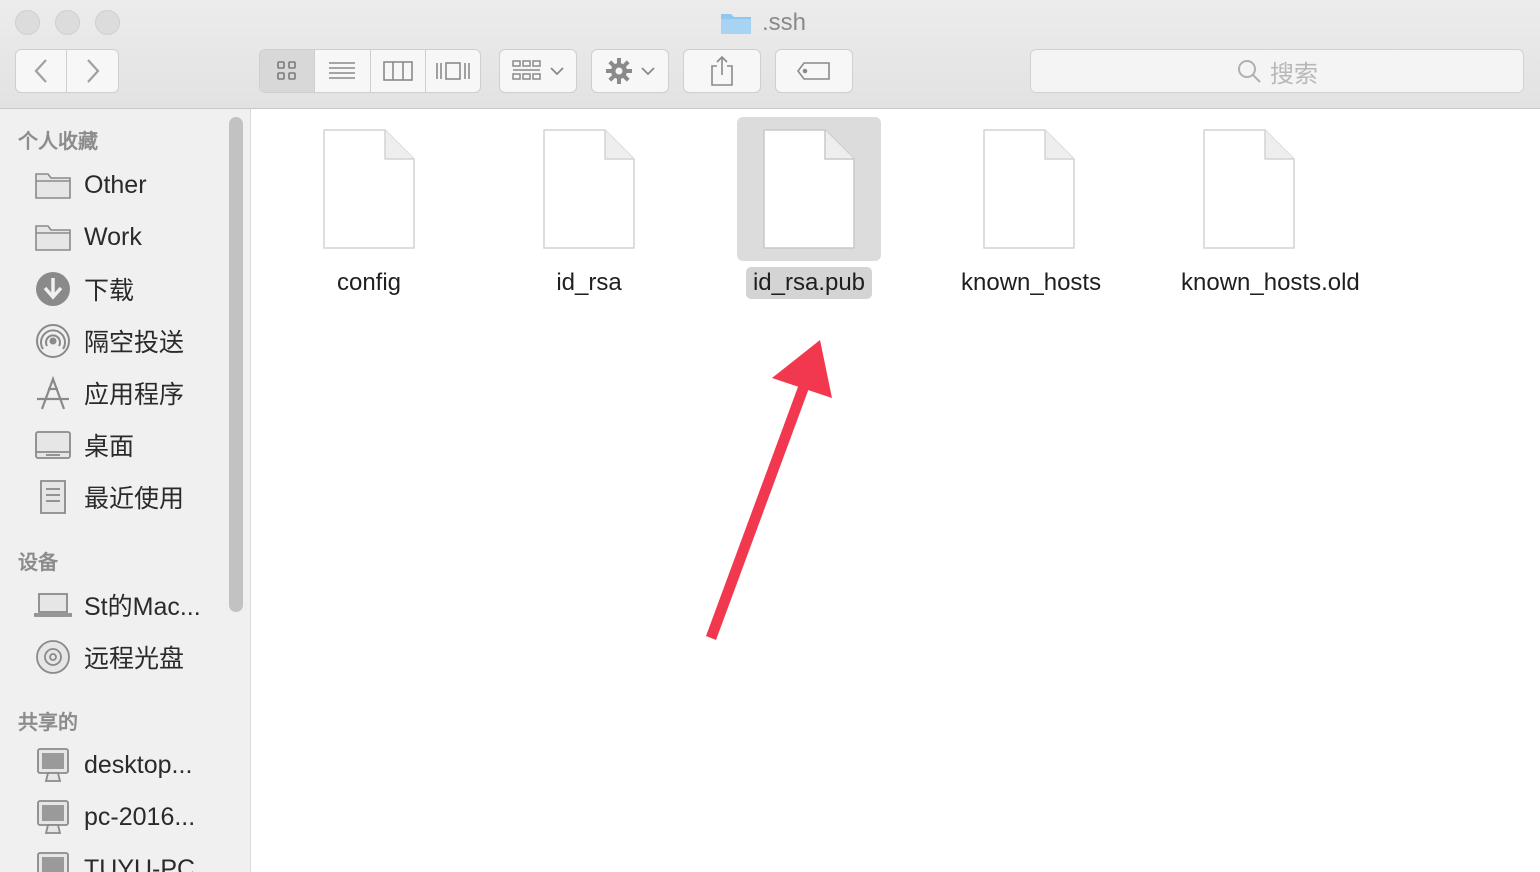 This screenshot has height=872, width=1540. I want to click on arrange-button, so click(538, 71).